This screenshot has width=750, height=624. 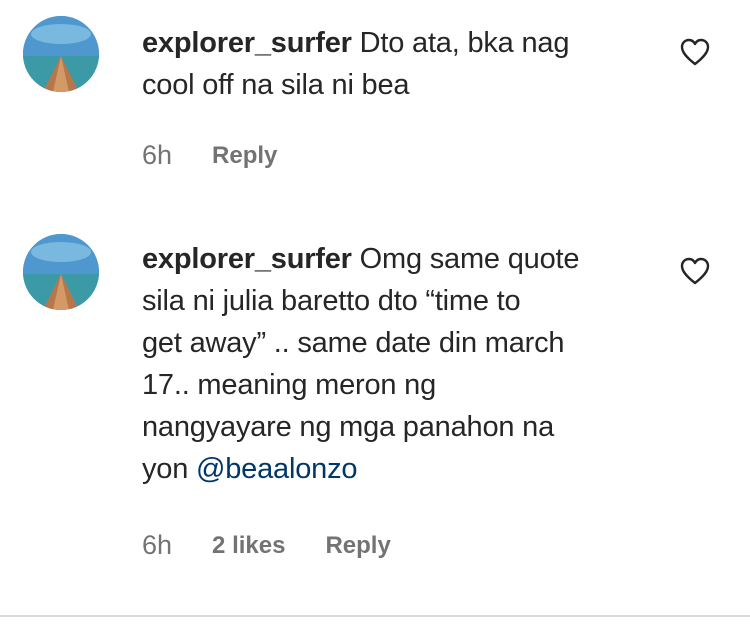 I want to click on comment-line: 17.. meaning meron ng, so click(x=289, y=385).